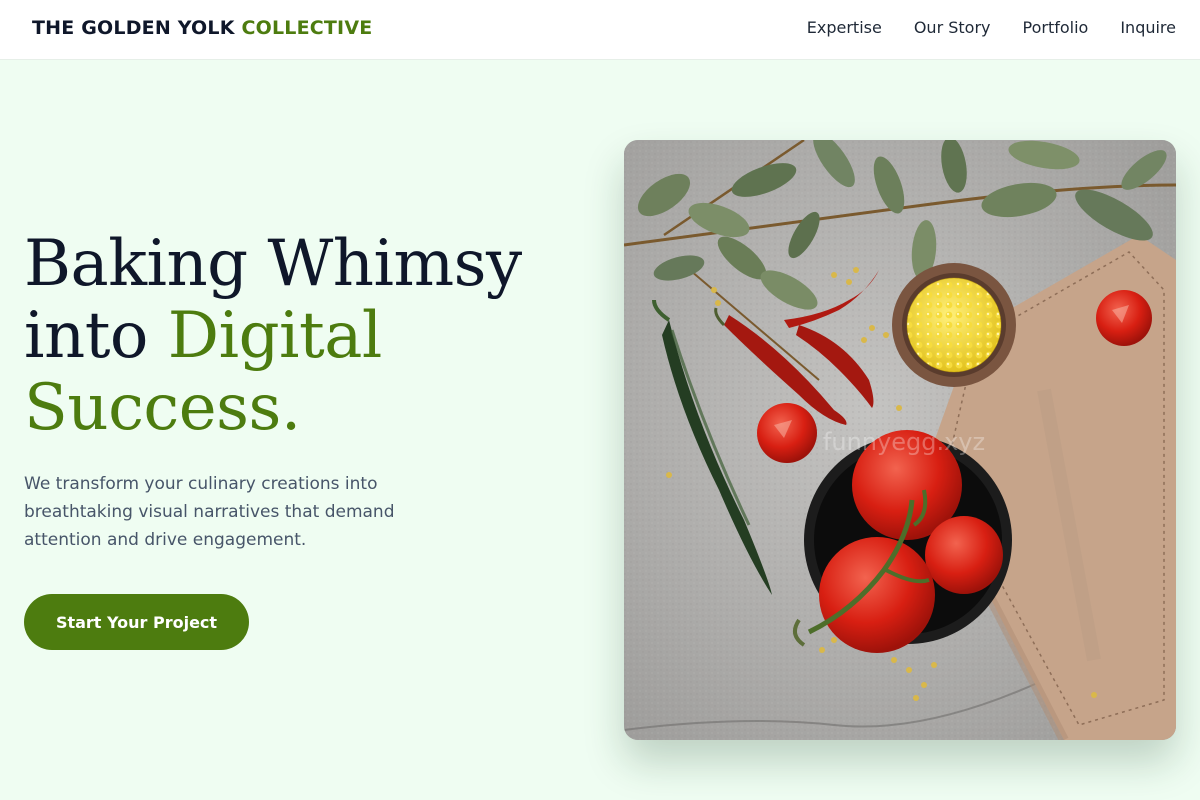 This screenshot has width=1200, height=800. Describe the element at coordinates (991, 28) in the screenshot. I see `main-nav: Expertise Our Story Portfolio Inquire` at that location.